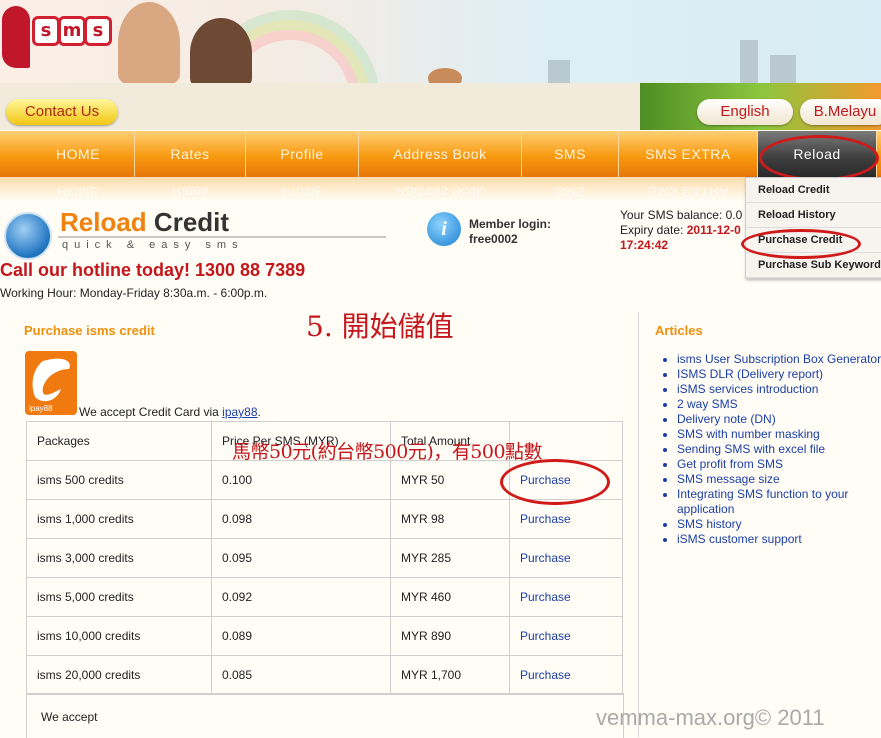 The height and width of the screenshot is (738, 881). Describe the element at coordinates (119, 636) in the screenshot. I see `package-cell: isms 10,000 credits` at that location.